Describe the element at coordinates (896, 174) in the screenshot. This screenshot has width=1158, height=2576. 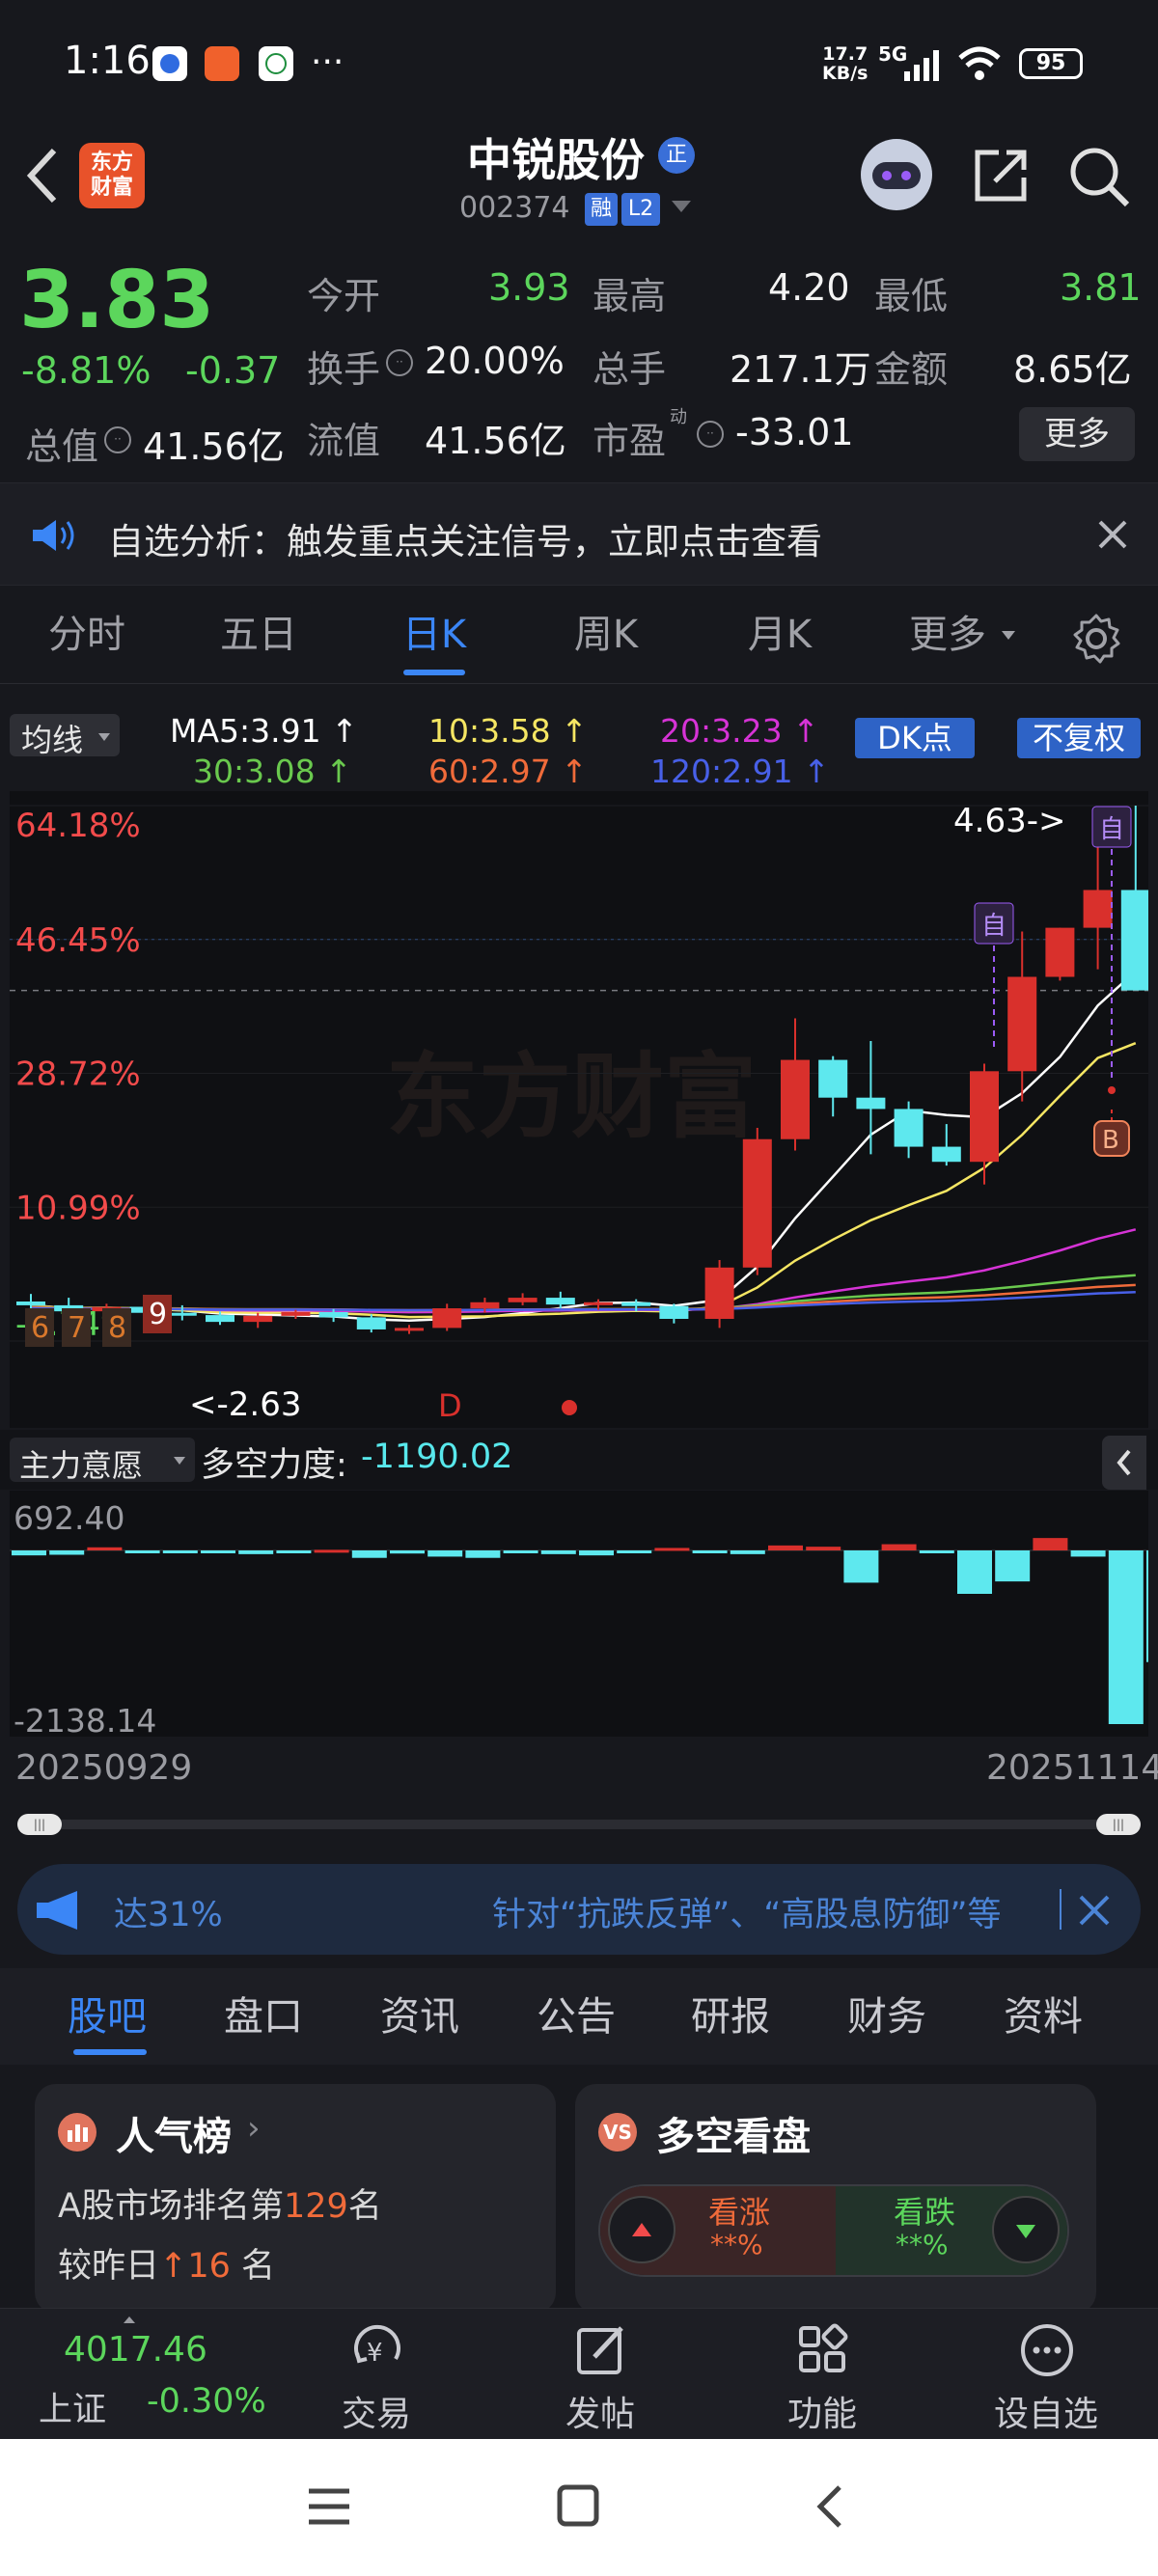
I see `robot-assistant-icon` at that location.